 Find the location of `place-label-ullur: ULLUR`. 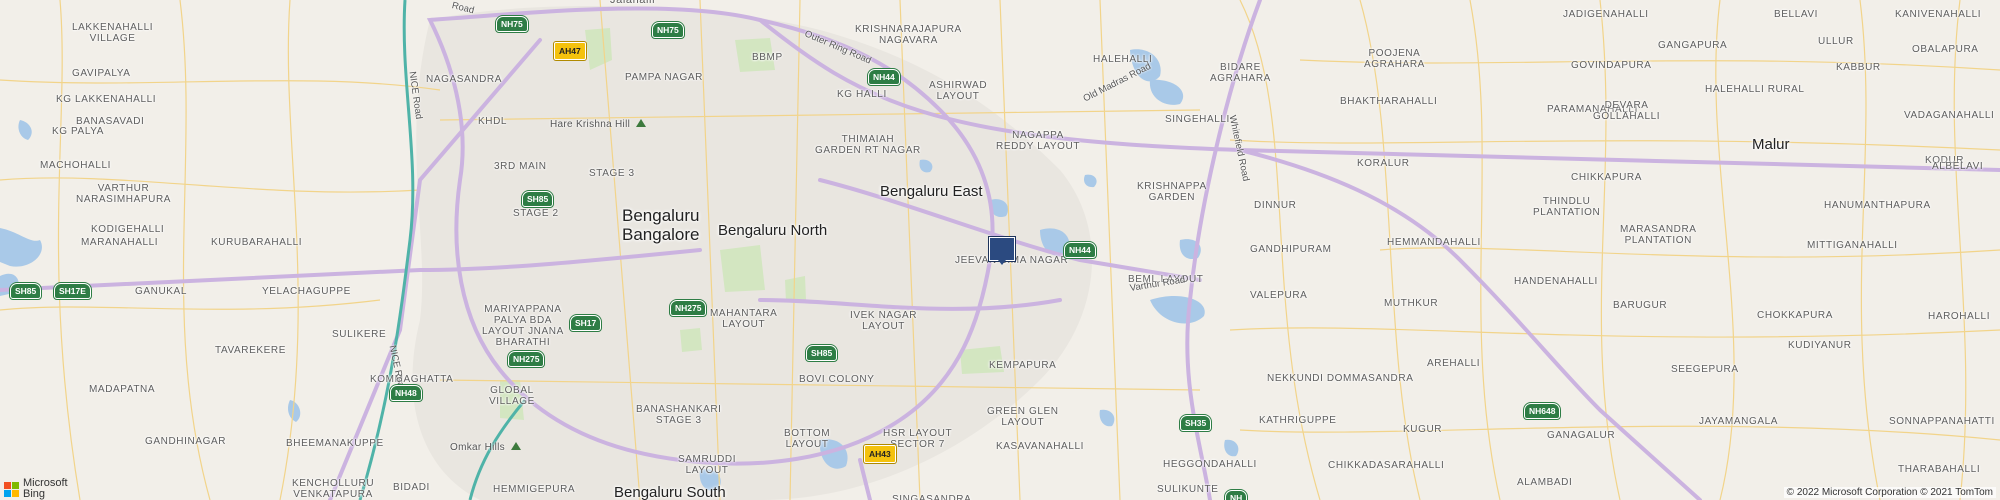

place-label-ullur: ULLUR is located at coordinates (1836, 41).